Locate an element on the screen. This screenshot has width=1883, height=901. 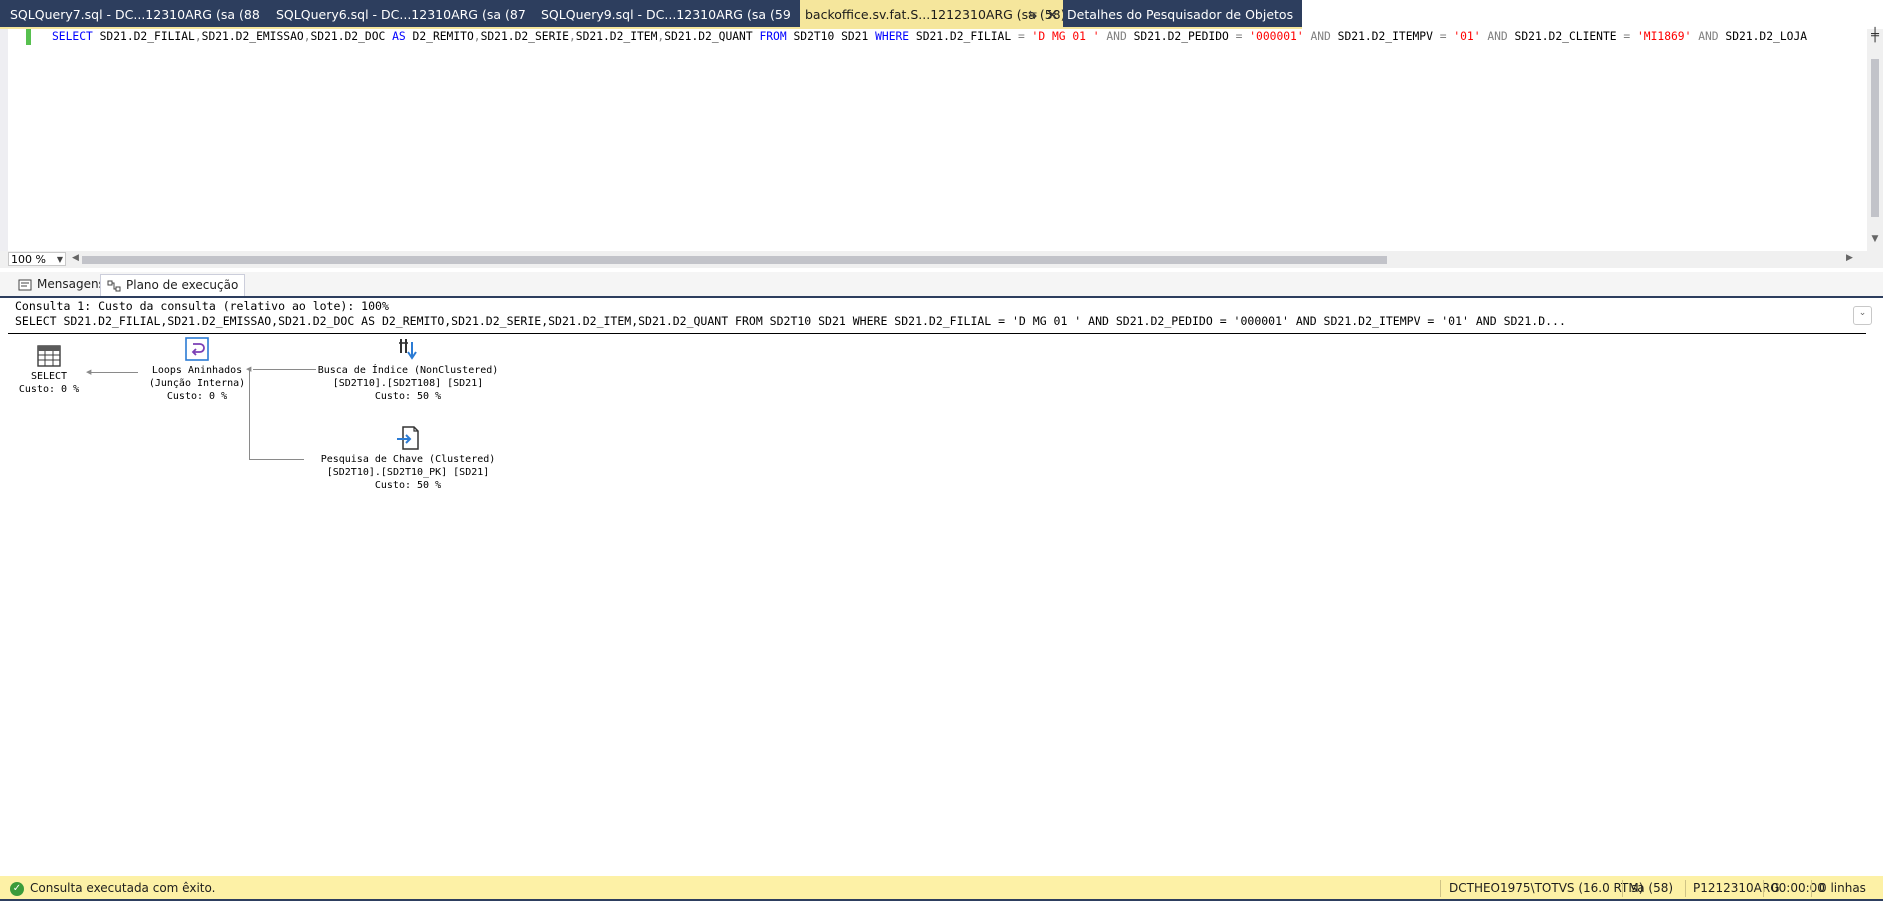
sql-token: SD21.D2_LOJA is located at coordinates (1763, 36).